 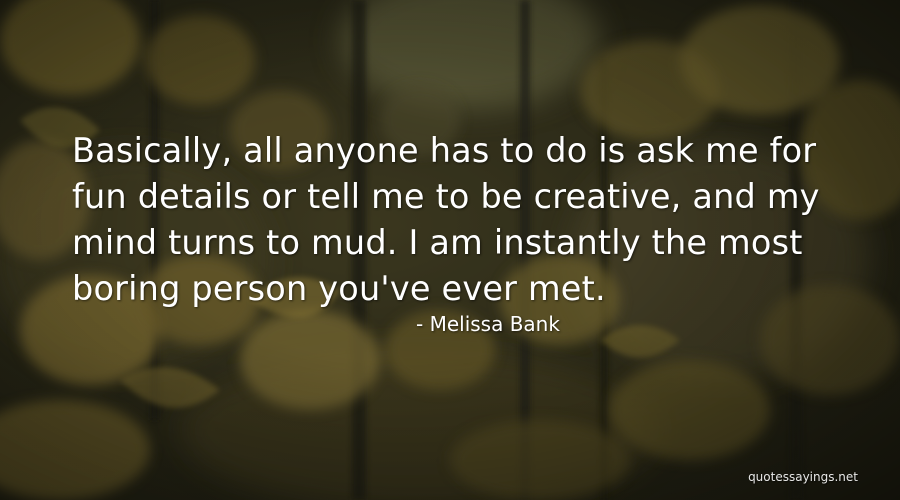 I want to click on quote-line: boring person you've ever met., so click(x=339, y=288).